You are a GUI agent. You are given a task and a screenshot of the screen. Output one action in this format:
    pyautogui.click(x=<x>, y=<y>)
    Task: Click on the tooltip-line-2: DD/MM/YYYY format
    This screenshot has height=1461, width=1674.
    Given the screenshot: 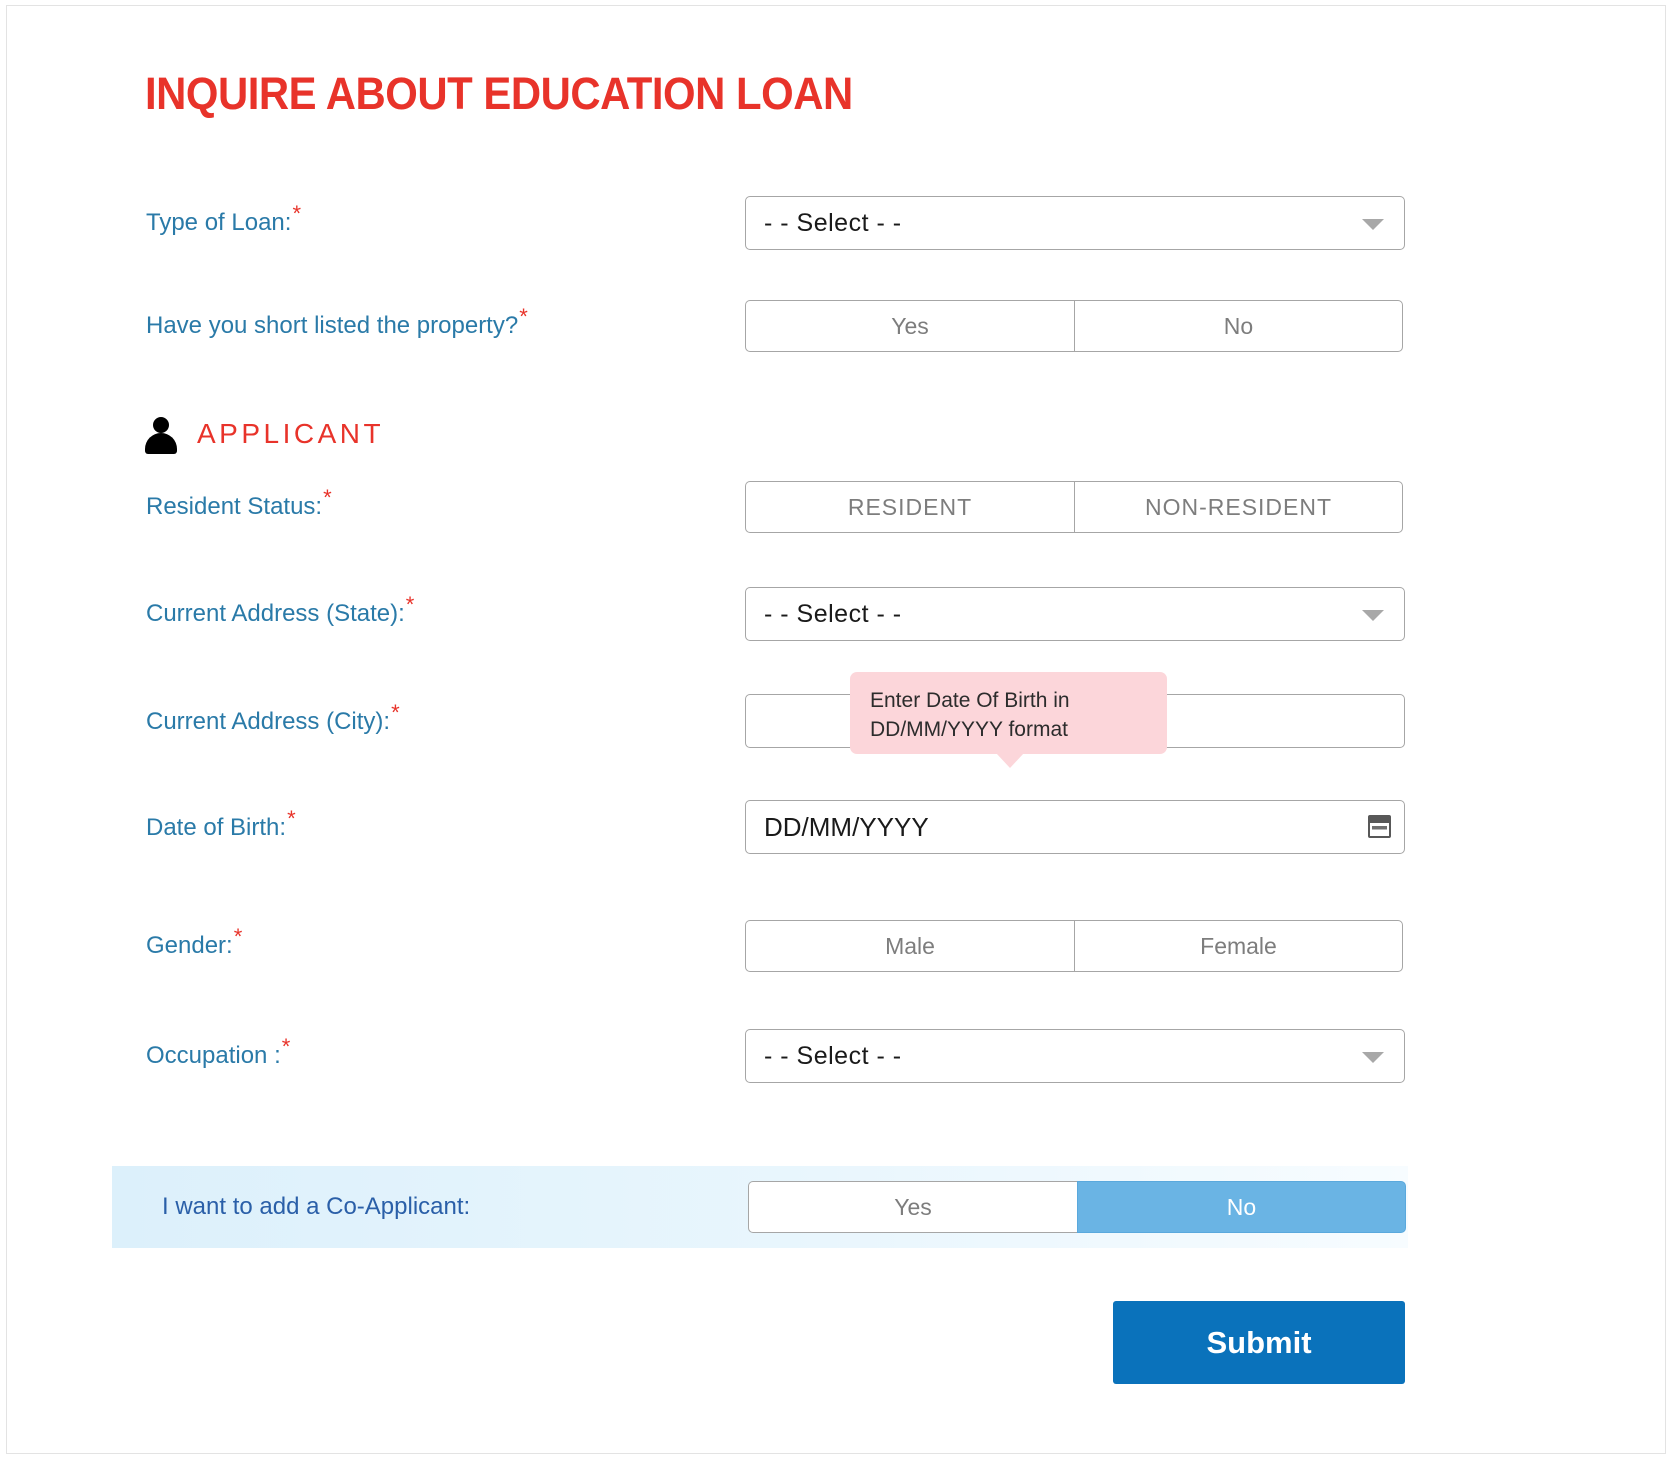 What is the action you would take?
    pyautogui.click(x=969, y=729)
    